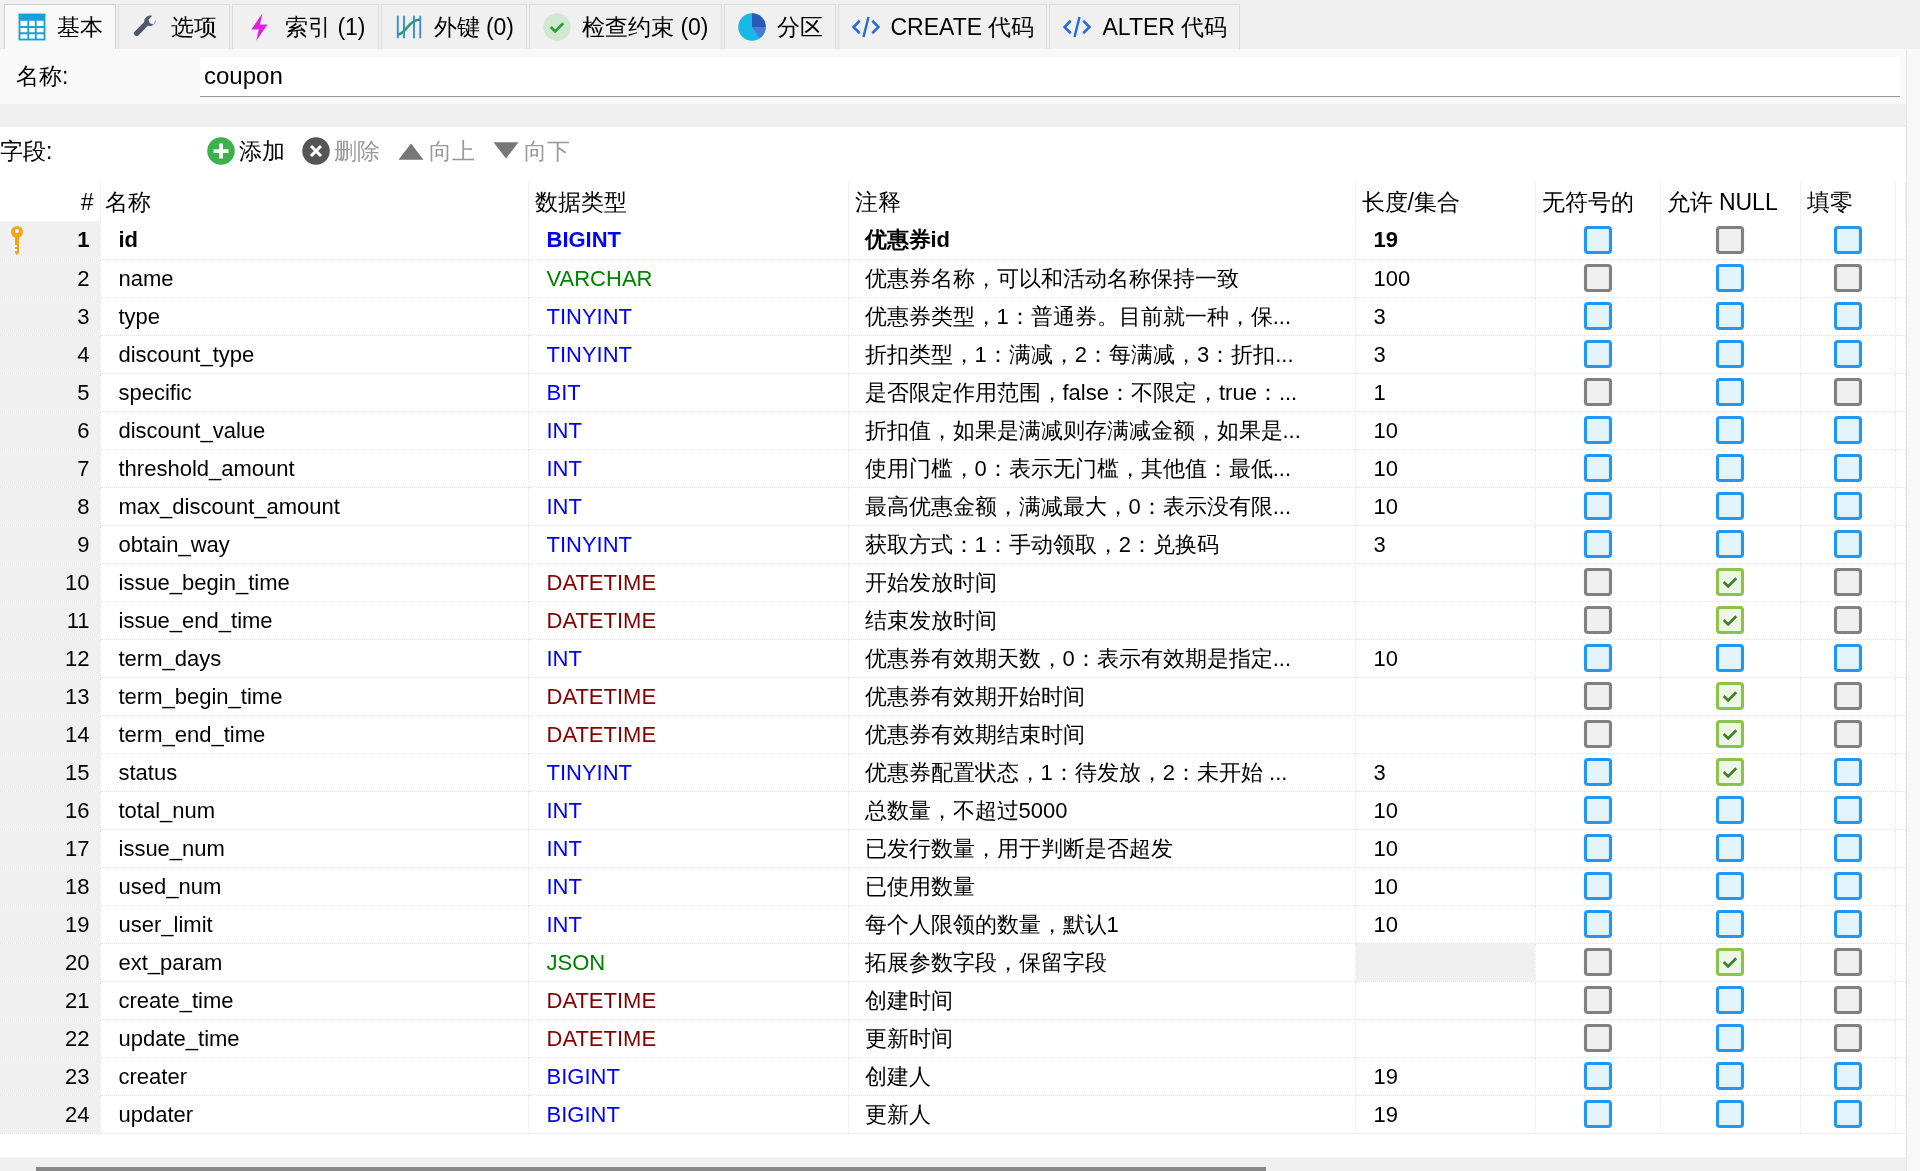 The width and height of the screenshot is (1920, 1171). What do you see at coordinates (314, 734) in the screenshot?
I see `table-cell: term_end_time` at bounding box center [314, 734].